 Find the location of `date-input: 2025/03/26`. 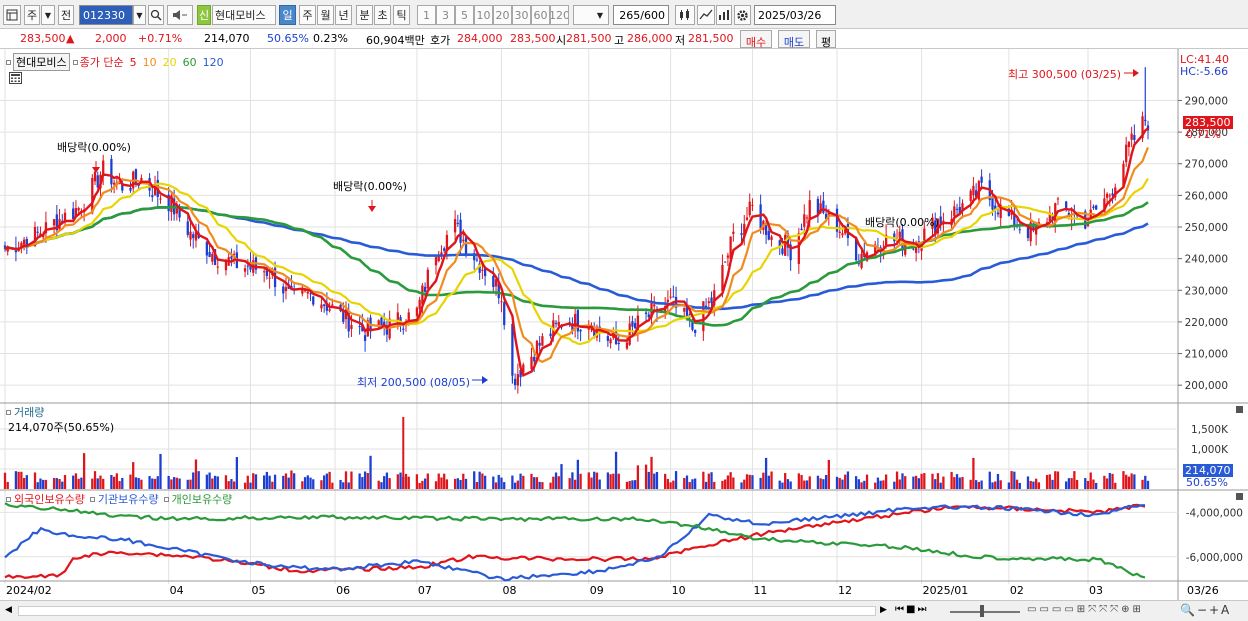

date-input: 2025/03/26 is located at coordinates (795, 15).